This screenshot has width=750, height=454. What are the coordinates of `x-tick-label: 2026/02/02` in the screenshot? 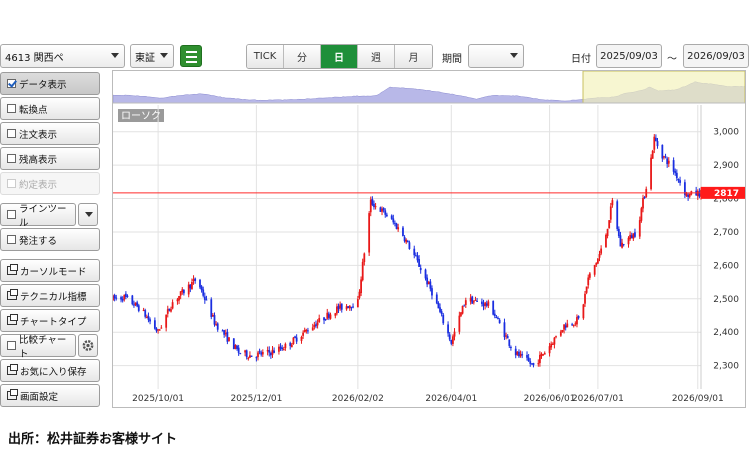 It's located at (358, 399).